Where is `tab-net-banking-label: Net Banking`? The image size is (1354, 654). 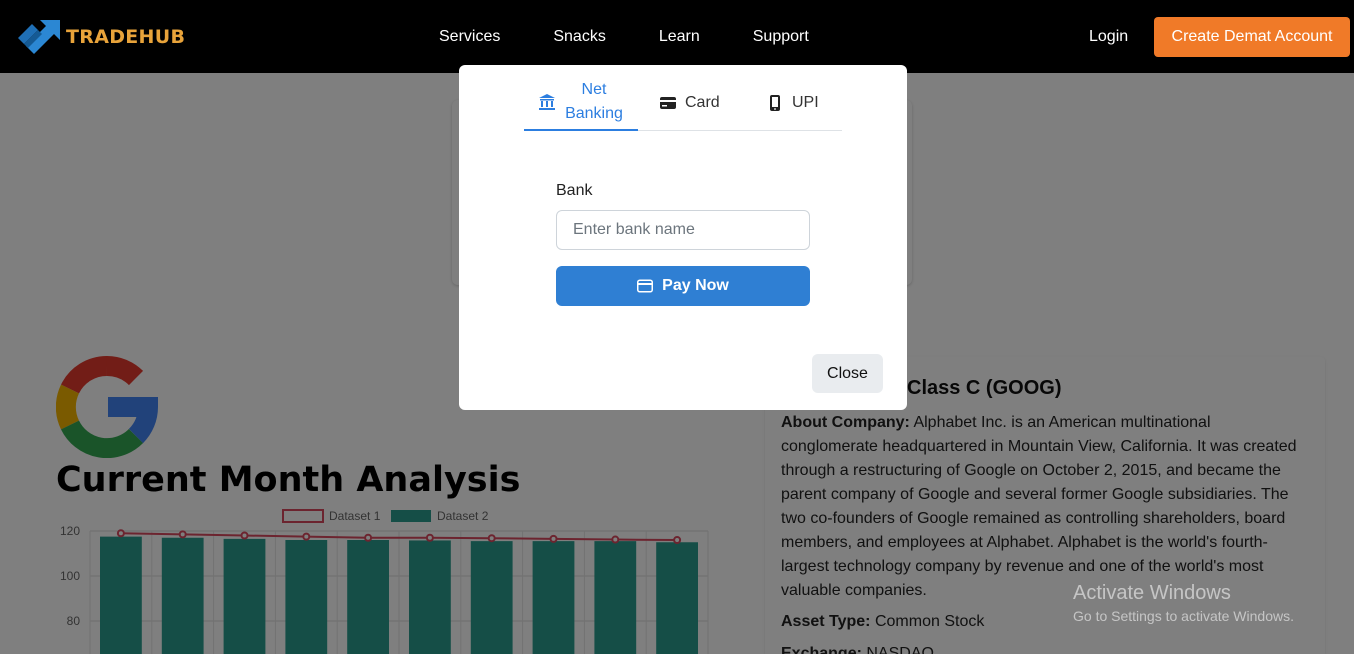 tab-net-banking-label: Net Banking is located at coordinates (594, 101).